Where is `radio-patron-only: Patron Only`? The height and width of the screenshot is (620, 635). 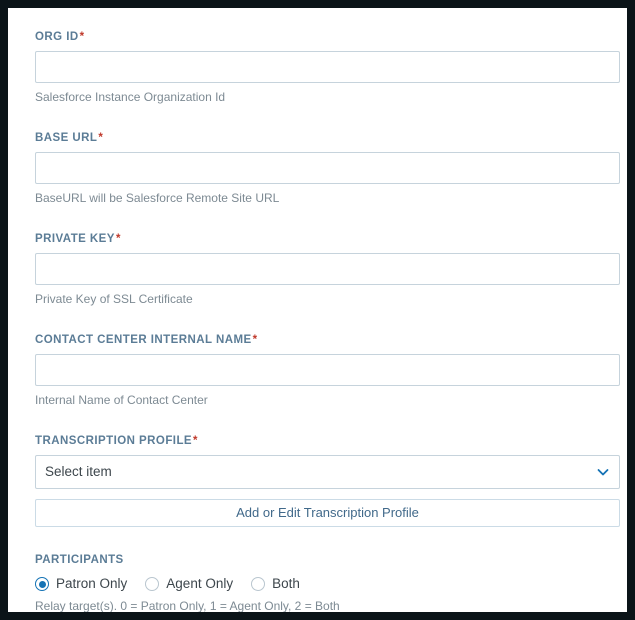
radio-patron-only: Patron Only is located at coordinates (81, 584).